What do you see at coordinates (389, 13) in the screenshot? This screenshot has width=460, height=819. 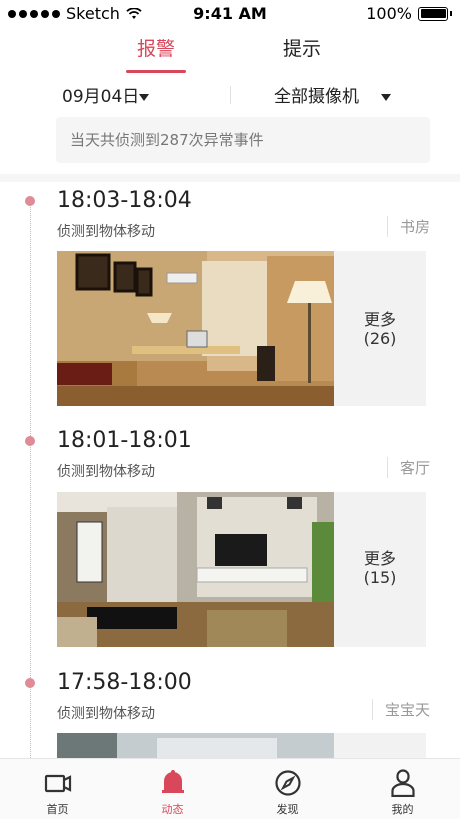 I see `battery-percent: 100%` at bounding box center [389, 13].